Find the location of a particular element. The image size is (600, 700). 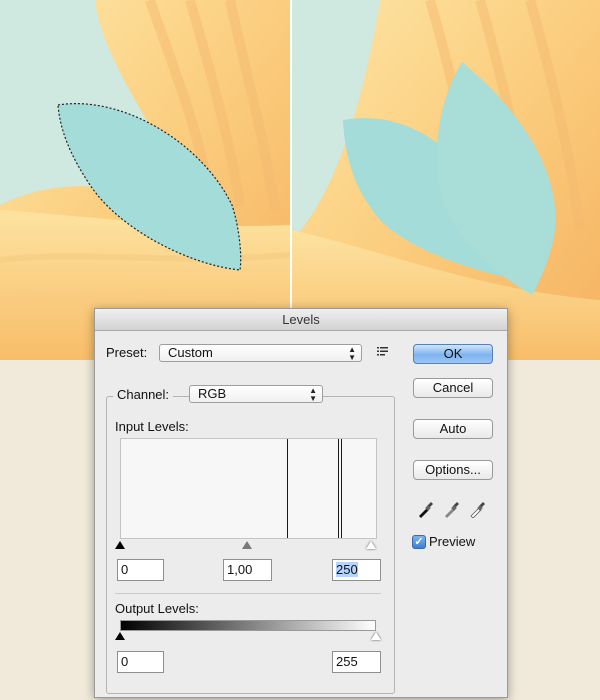

input-black-field: 0 is located at coordinates (140, 570).